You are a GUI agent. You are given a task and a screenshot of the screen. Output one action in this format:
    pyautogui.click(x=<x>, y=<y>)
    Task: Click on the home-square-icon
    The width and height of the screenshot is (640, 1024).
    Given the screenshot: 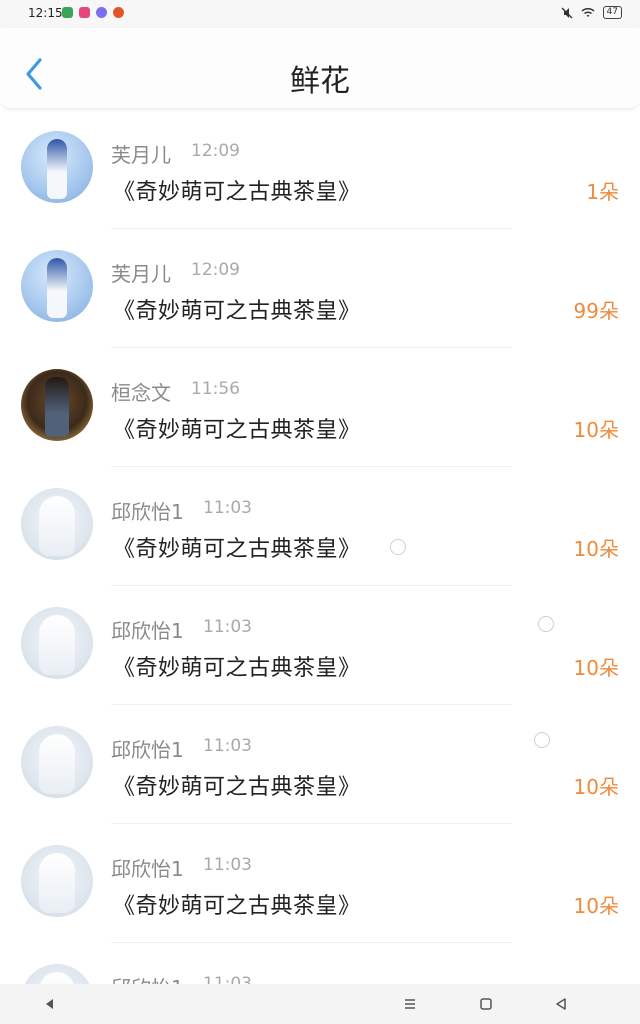 What is the action you would take?
    pyautogui.click(x=486, y=1004)
    